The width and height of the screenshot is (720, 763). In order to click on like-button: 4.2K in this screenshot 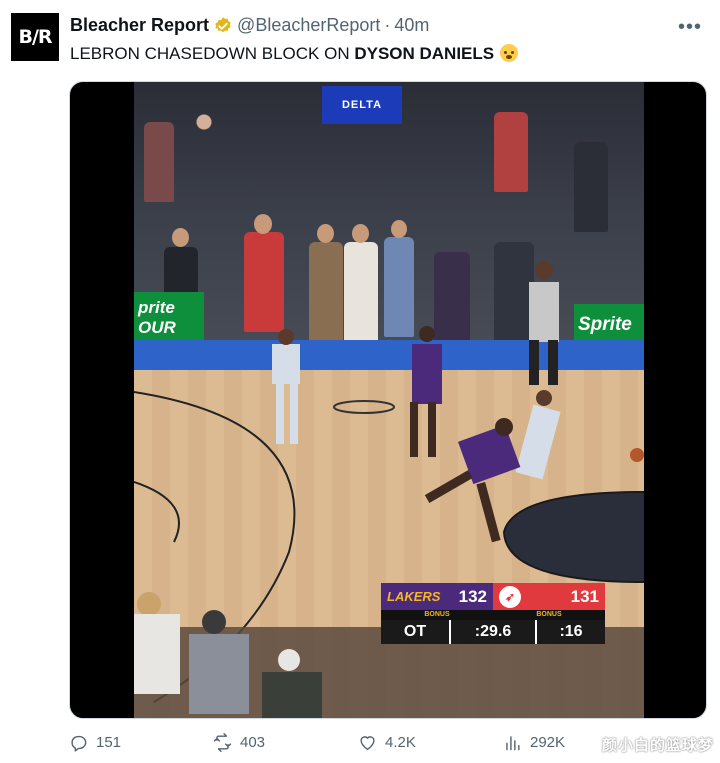, I will do `click(387, 742)`.